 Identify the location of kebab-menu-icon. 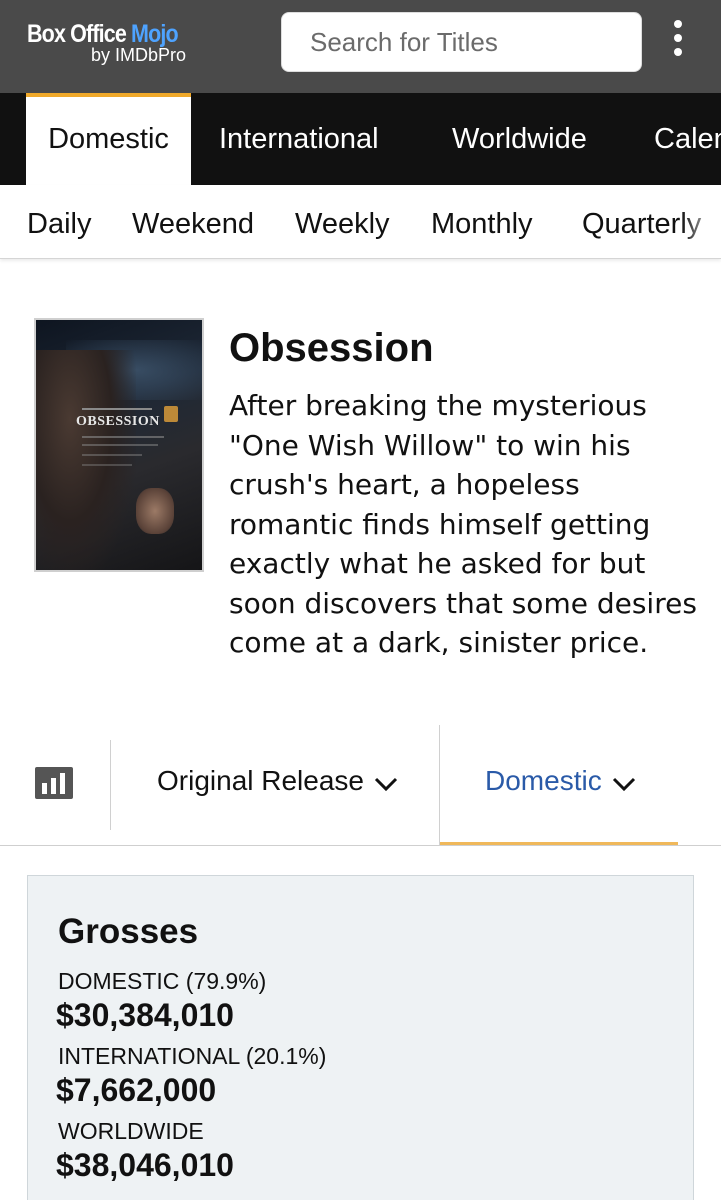
(678, 38).